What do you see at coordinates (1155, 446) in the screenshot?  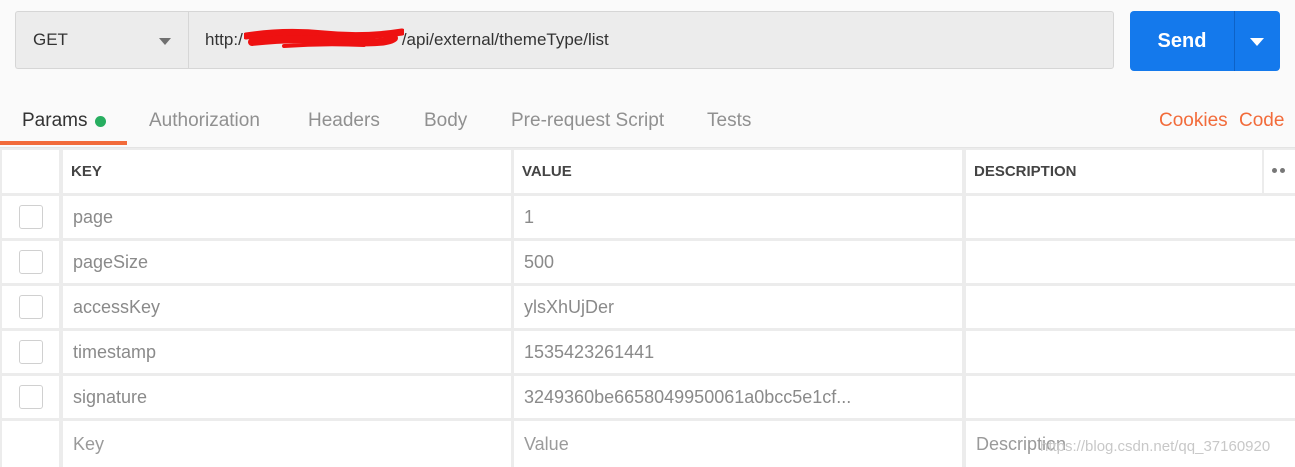 I see `watermark: https://blog.csdn.net/qq_37160920` at bounding box center [1155, 446].